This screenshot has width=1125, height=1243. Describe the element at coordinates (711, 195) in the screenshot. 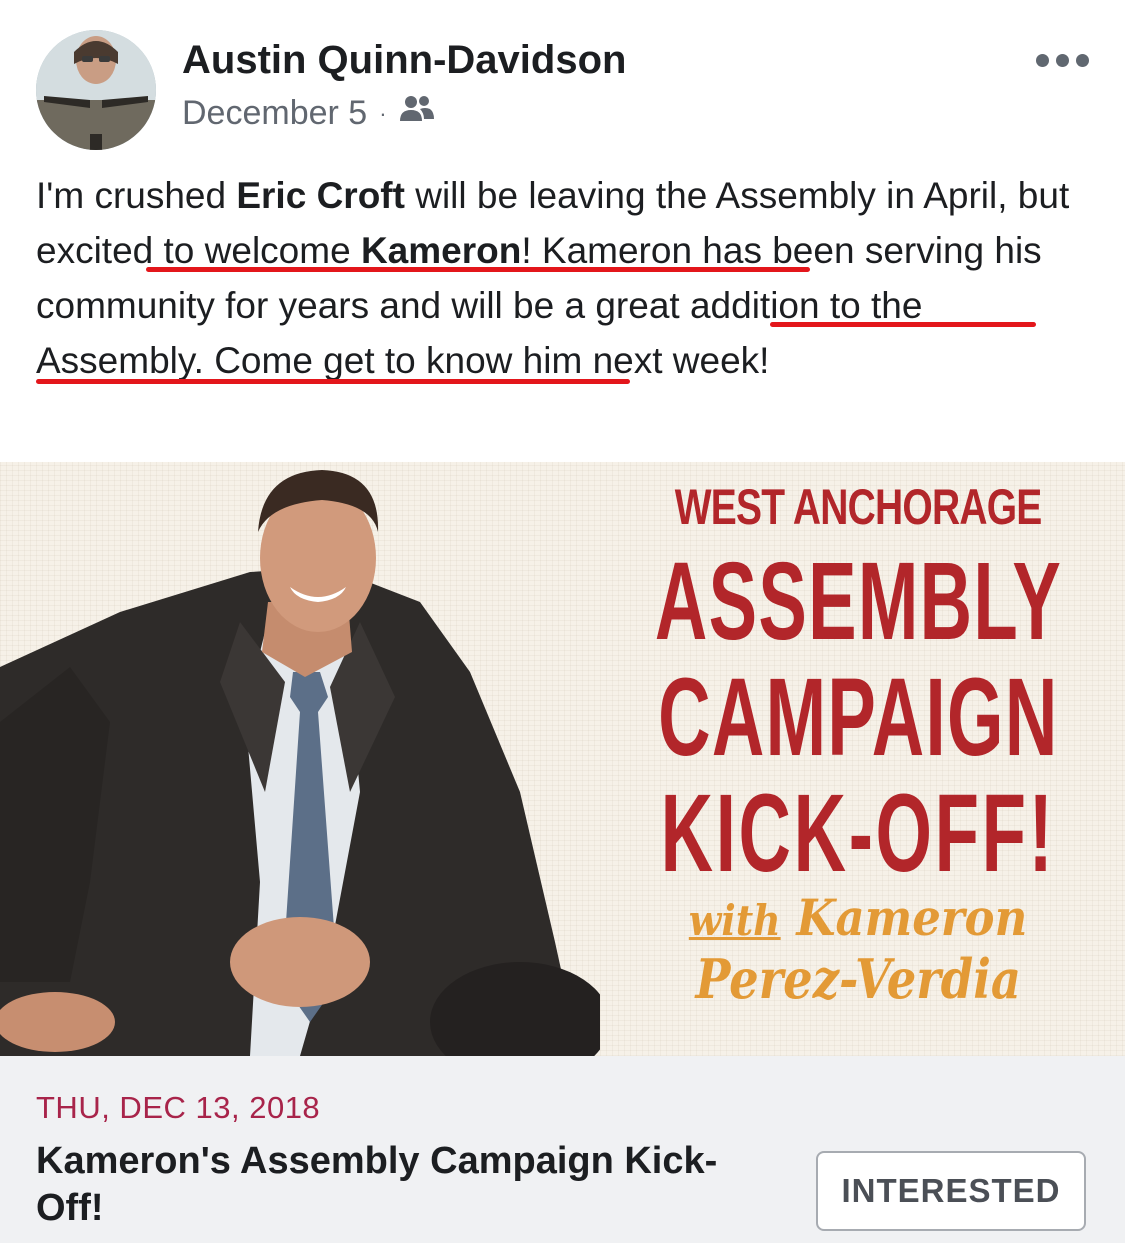

I see `post-text-segment: will be leaving the Assembly in April,` at that location.